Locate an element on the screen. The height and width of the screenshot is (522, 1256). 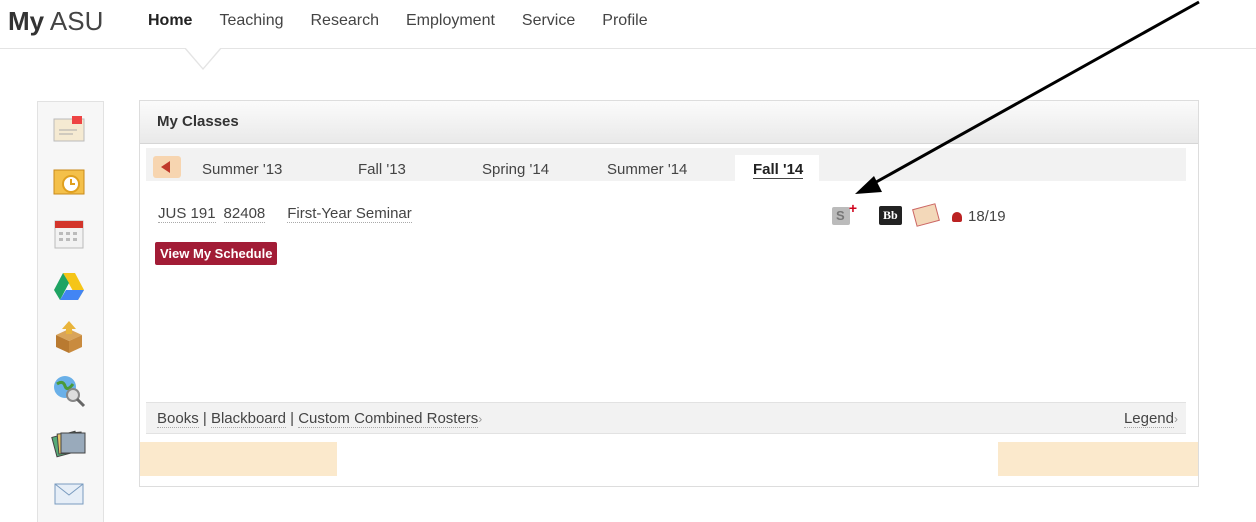
term-fall-13: Fall '13 is located at coordinates (382, 169).